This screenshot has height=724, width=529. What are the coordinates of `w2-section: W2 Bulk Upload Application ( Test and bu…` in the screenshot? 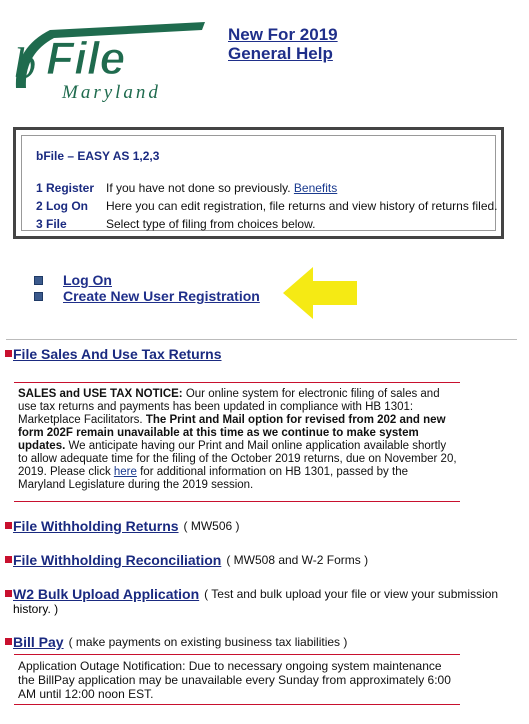 It's located at (262, 602).